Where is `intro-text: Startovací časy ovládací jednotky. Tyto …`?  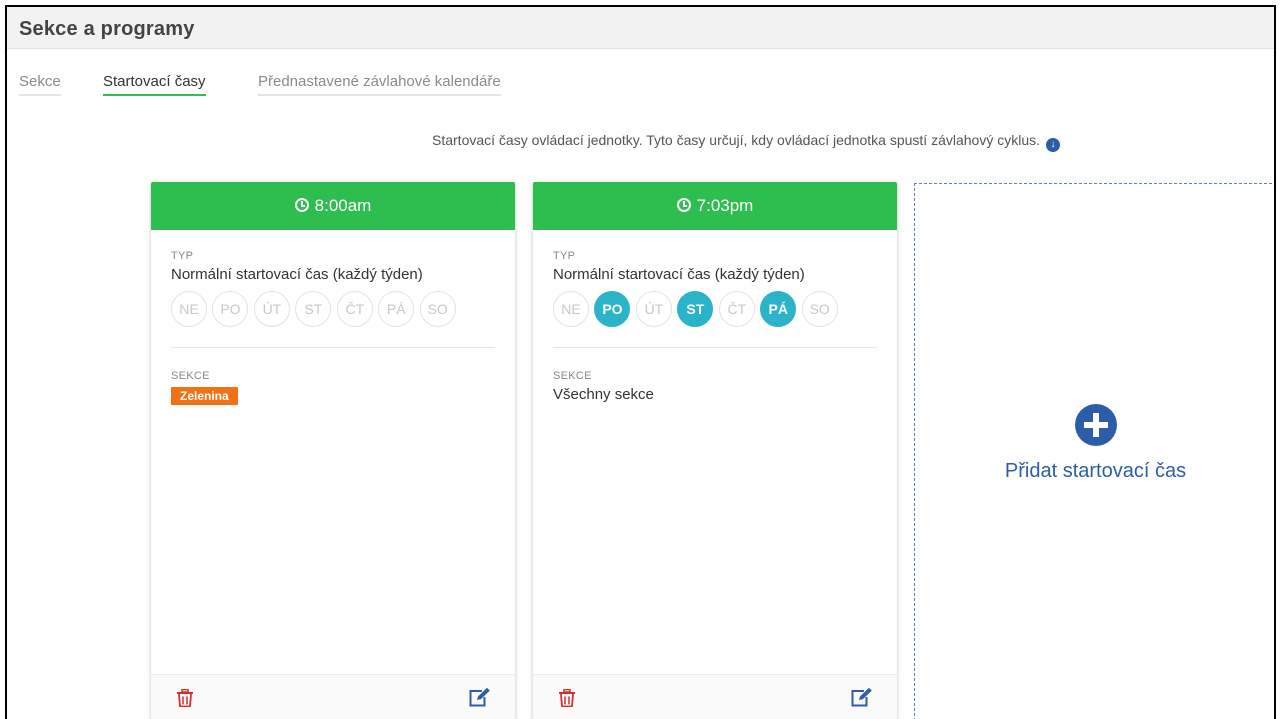 intro-text: Startovací časy ovládací jednotky. Tyto … is located at coordinates (736, 140).